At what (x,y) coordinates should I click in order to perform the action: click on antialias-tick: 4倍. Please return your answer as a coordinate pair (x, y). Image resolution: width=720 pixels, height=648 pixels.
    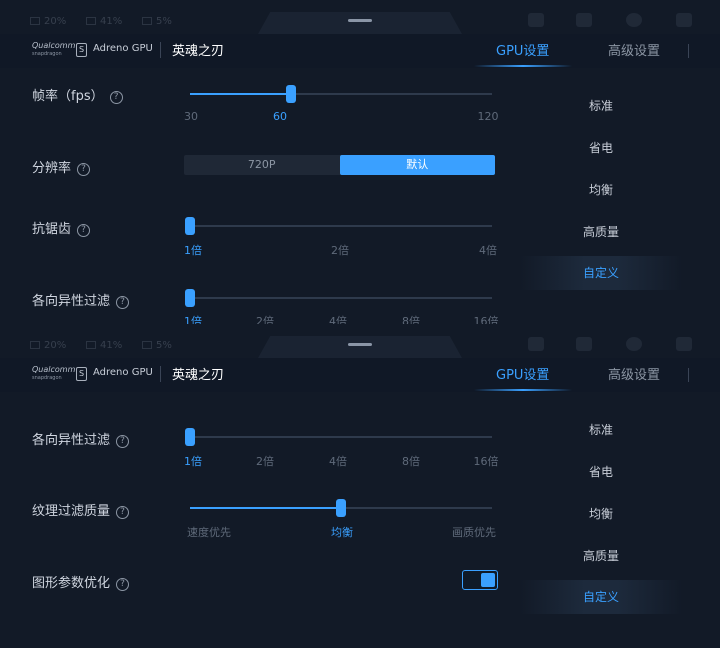
    Looking at the image, I should click on (488, 250).